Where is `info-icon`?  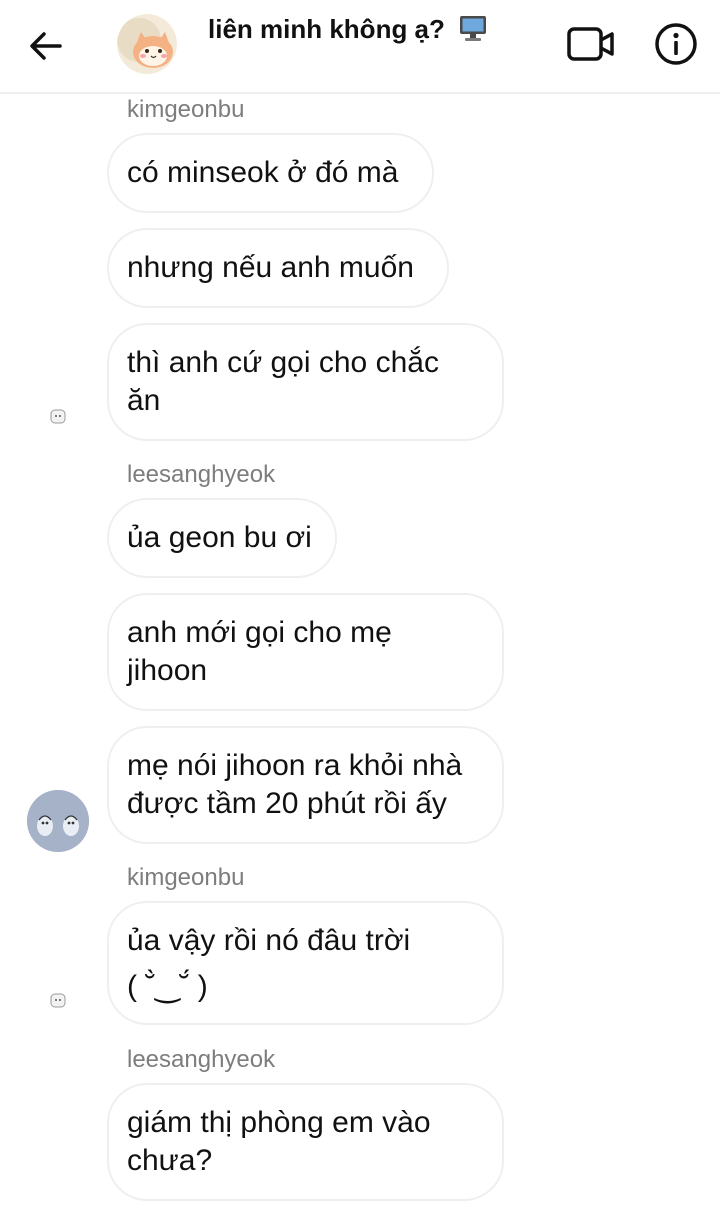
info-icon is located at coordinates (676, 44).